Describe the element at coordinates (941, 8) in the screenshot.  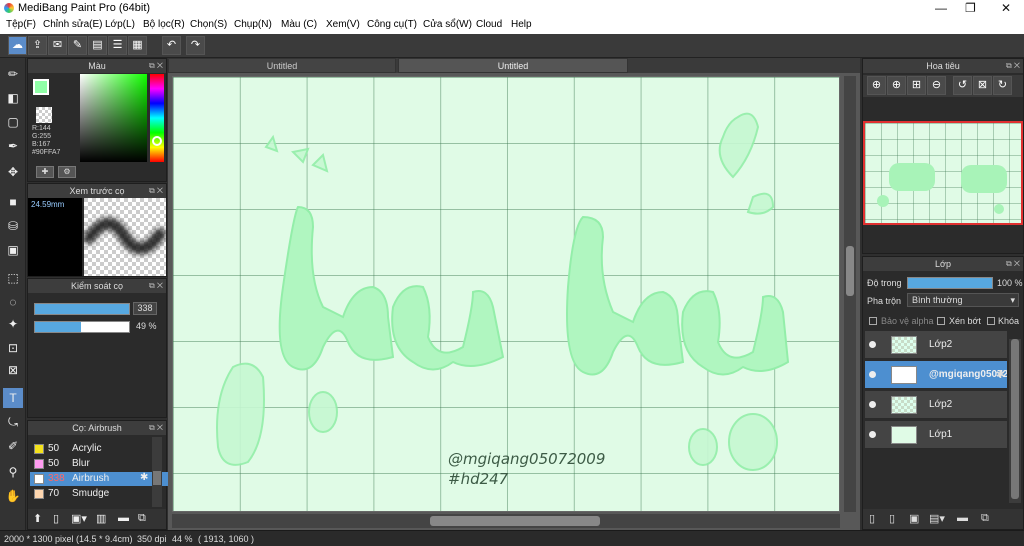
I see `minimize-icon: —` at that location.